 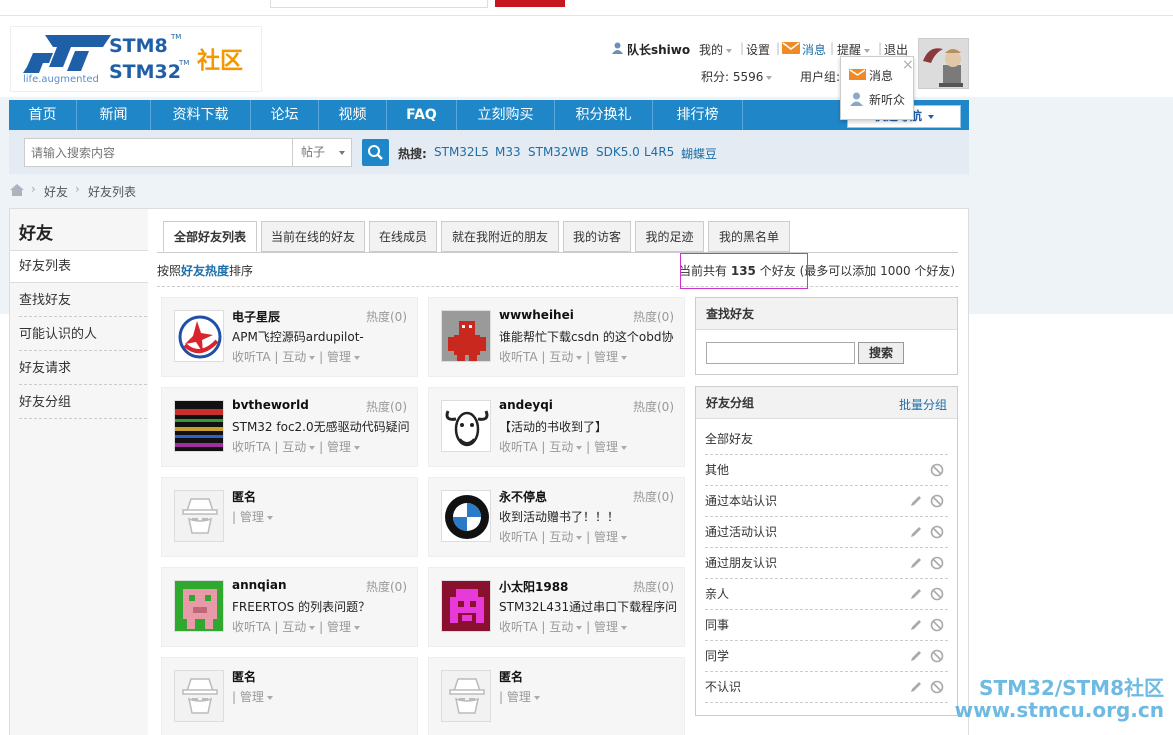 What do you see at coordinates (422, 115) in the screenshot?
I see `nav-item-faq: FAQ` at bounding box center [422, 115].